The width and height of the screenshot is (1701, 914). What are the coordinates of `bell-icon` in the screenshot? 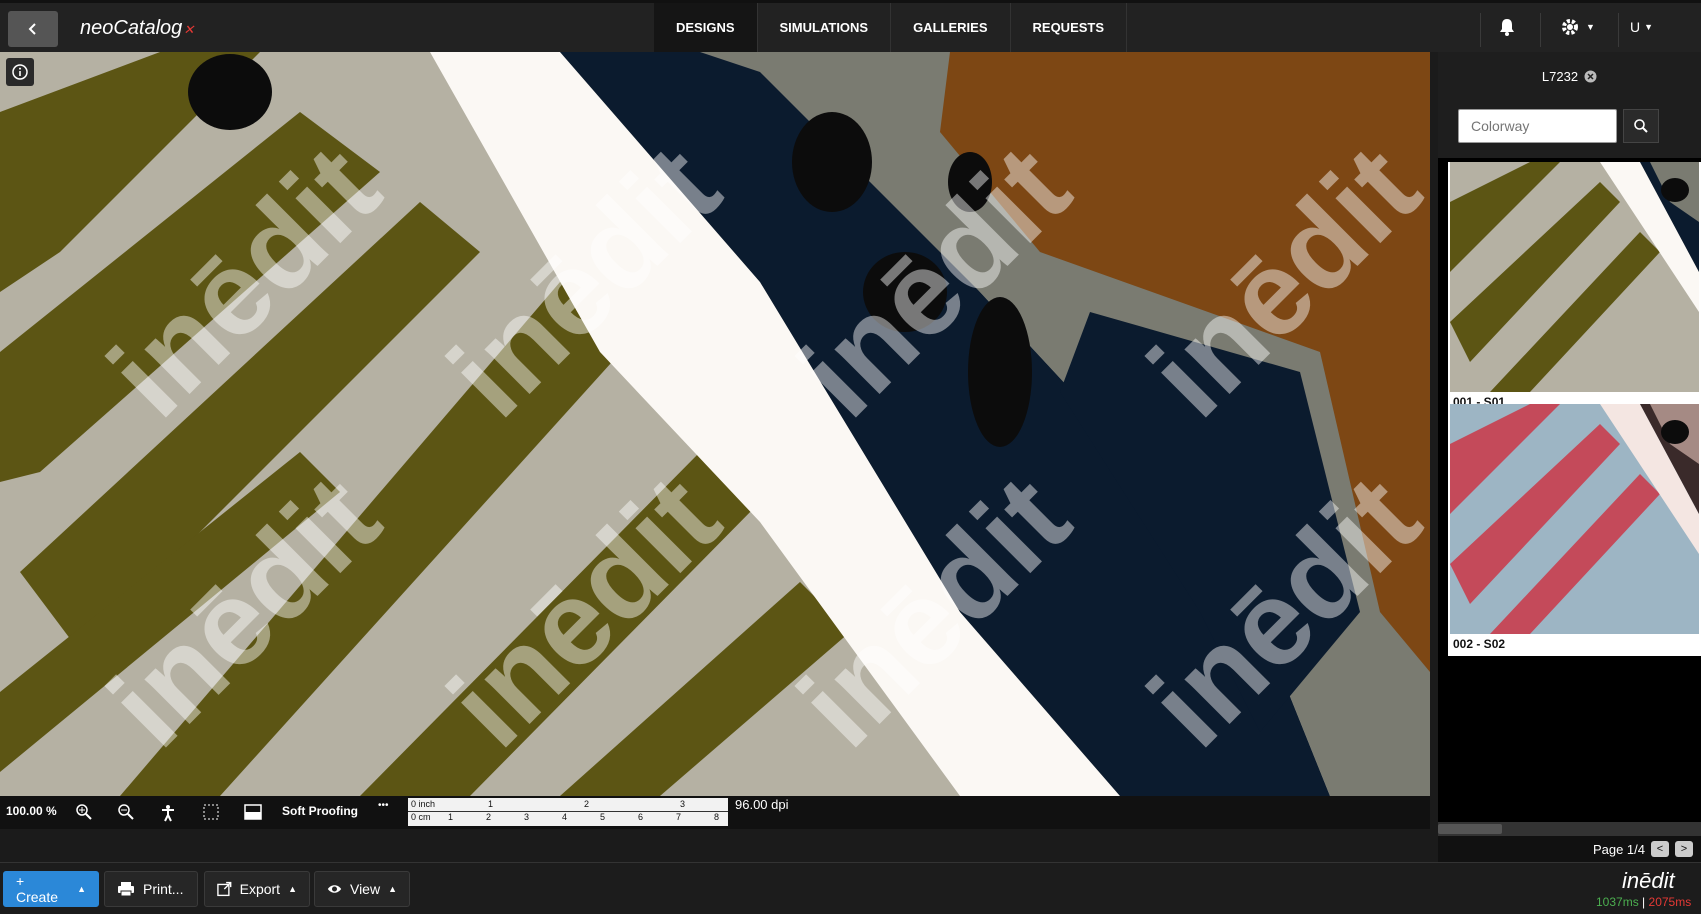 It's located at (1507, 27).